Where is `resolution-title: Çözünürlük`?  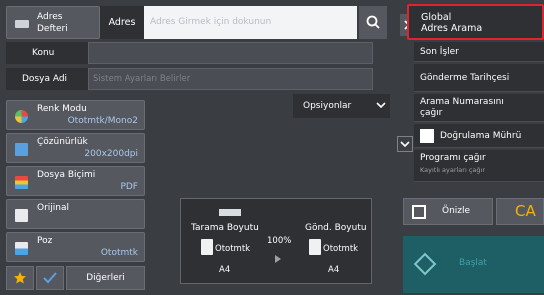
resolution-title: Çözünürlük is located at coordinates (62, 142).